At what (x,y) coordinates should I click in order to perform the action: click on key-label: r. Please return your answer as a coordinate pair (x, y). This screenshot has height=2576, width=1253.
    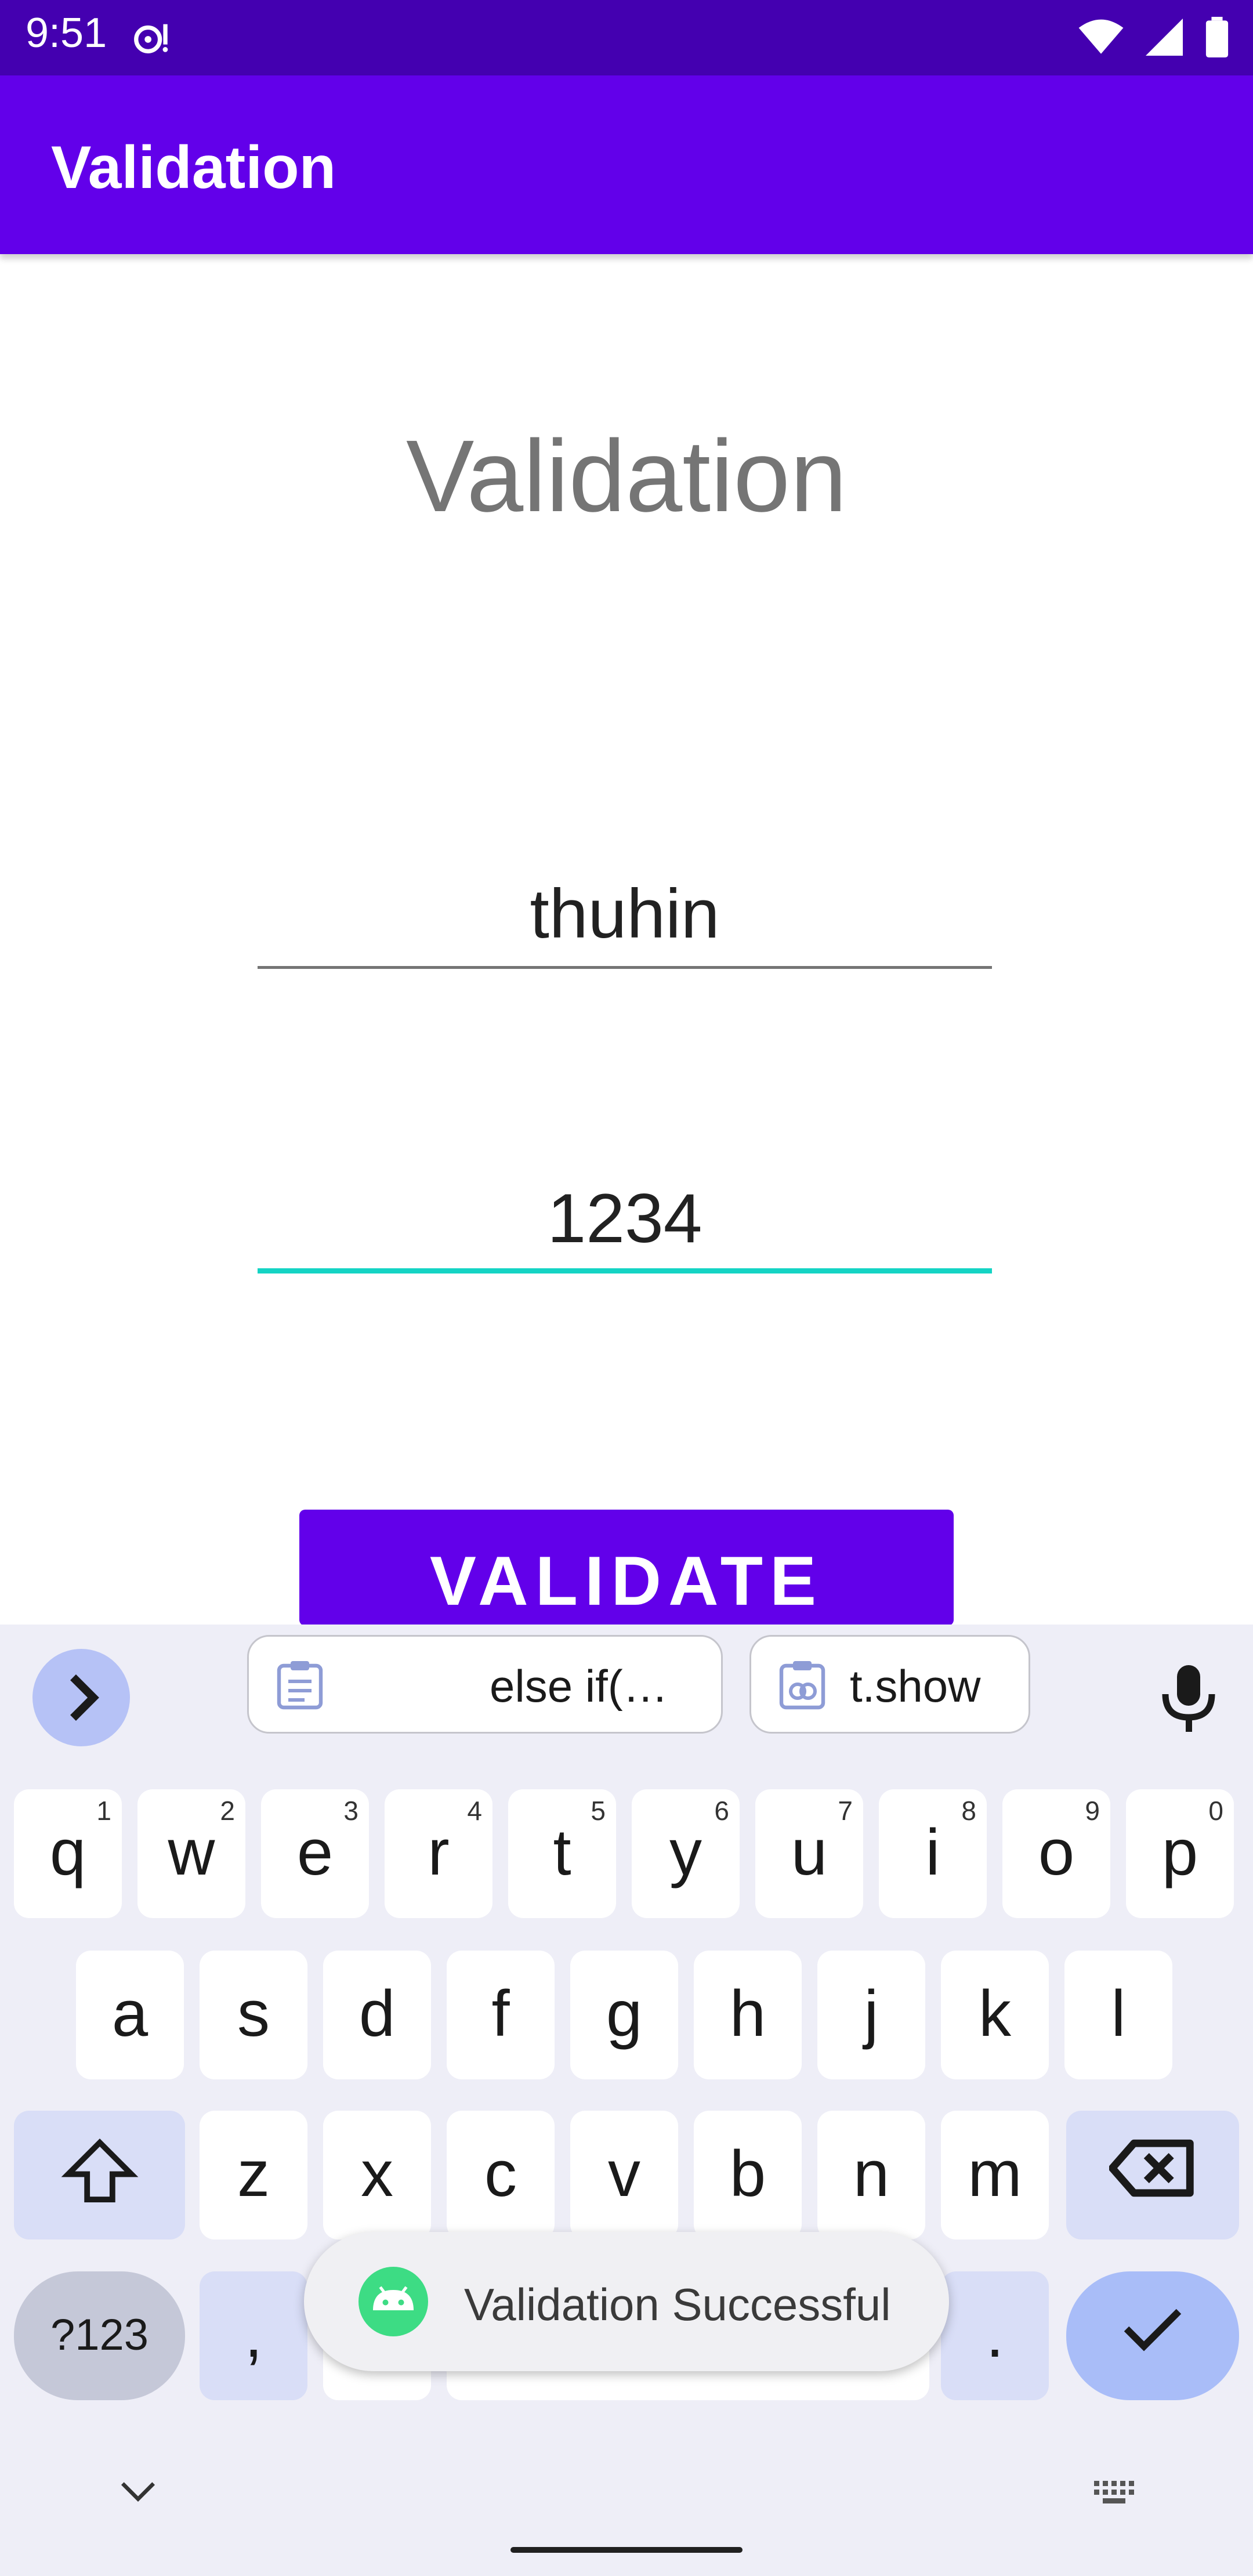
    Looking at the image, I should click on (439, 1852).